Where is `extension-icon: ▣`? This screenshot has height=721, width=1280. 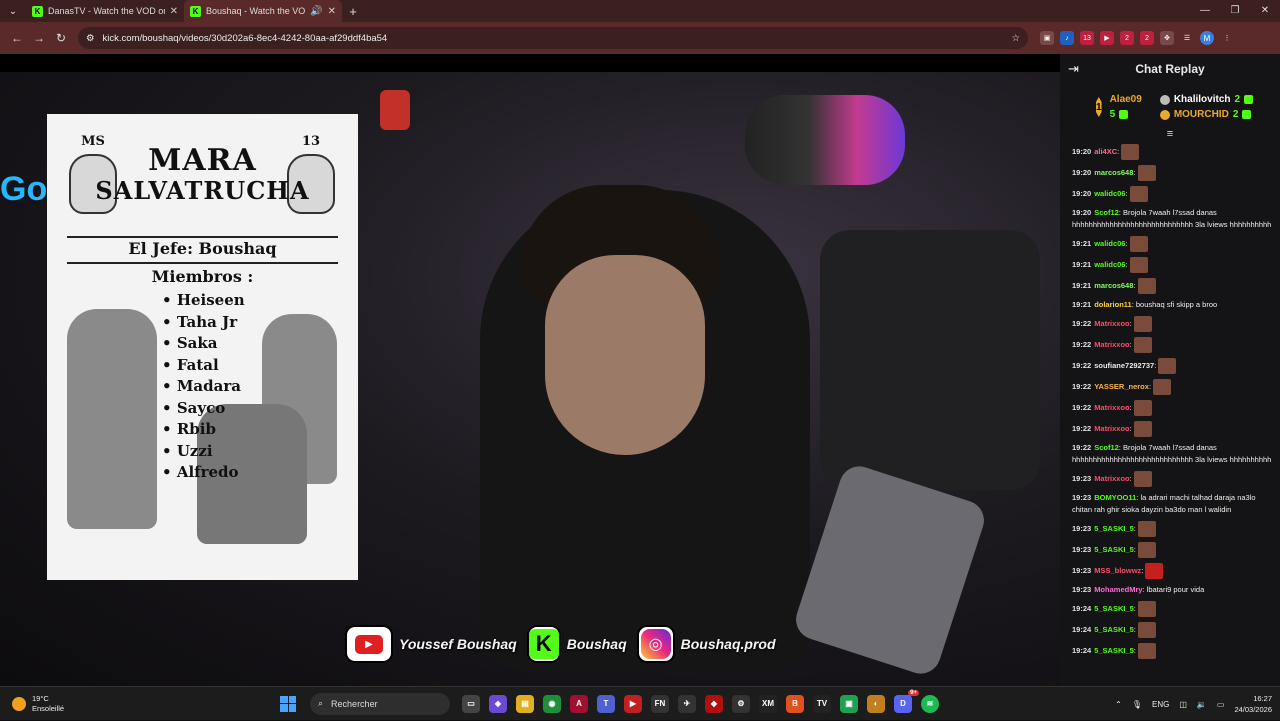
extension-icon: ▣ is located at coordinates (1047, 38).